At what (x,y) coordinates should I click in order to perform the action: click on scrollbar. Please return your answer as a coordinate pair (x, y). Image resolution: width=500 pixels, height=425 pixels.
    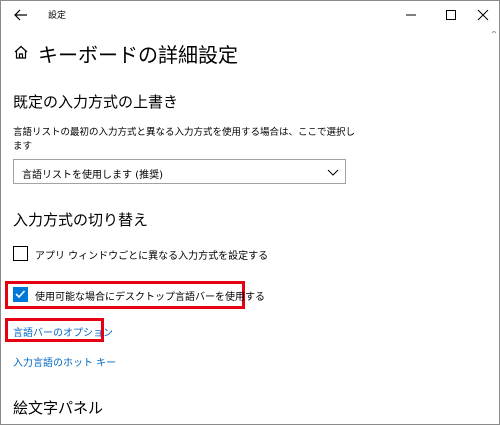
    Looking at the image, I should click on (494, 227).